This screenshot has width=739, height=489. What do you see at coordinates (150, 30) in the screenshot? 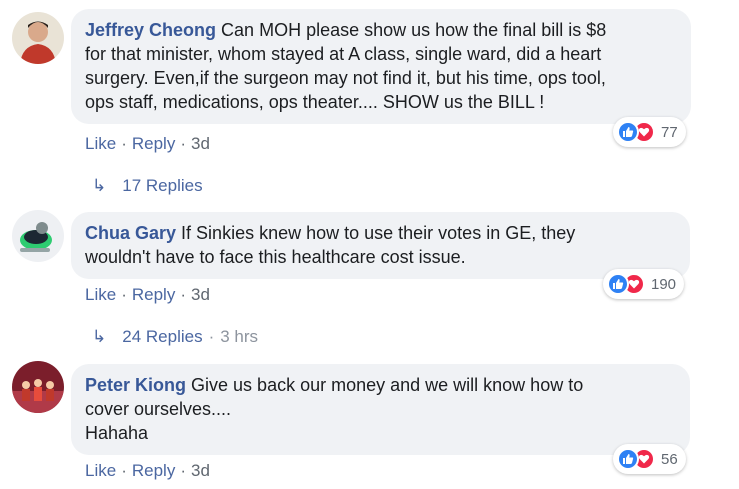
I see `comment-author: Jeffrey Cheong` at bounding box center [150, 30].